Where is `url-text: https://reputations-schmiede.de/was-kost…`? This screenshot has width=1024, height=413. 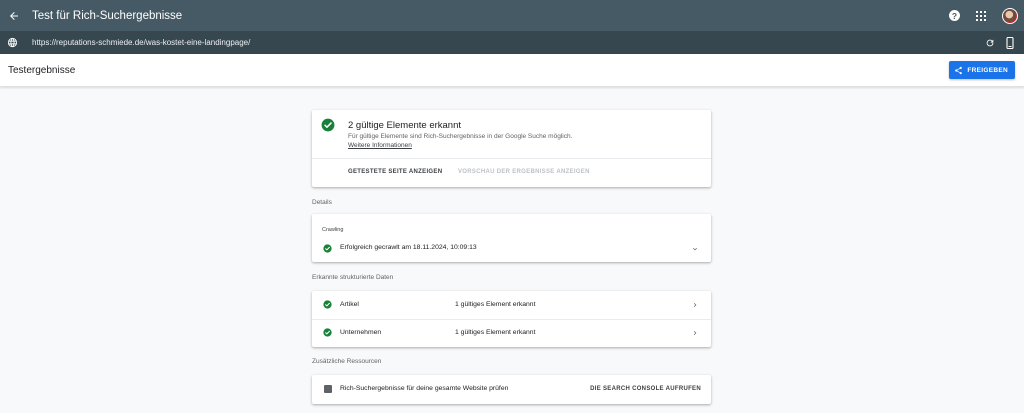 url-text: https://reputations-schmiede.de/was-kost… is located at coordinates (141, 42).